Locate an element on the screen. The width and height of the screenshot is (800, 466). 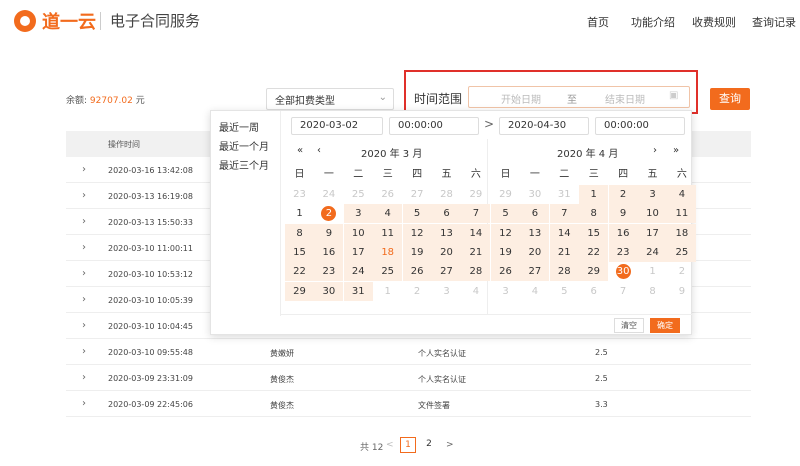
left-day-cell: 25 is located at coordinates (388, 272).